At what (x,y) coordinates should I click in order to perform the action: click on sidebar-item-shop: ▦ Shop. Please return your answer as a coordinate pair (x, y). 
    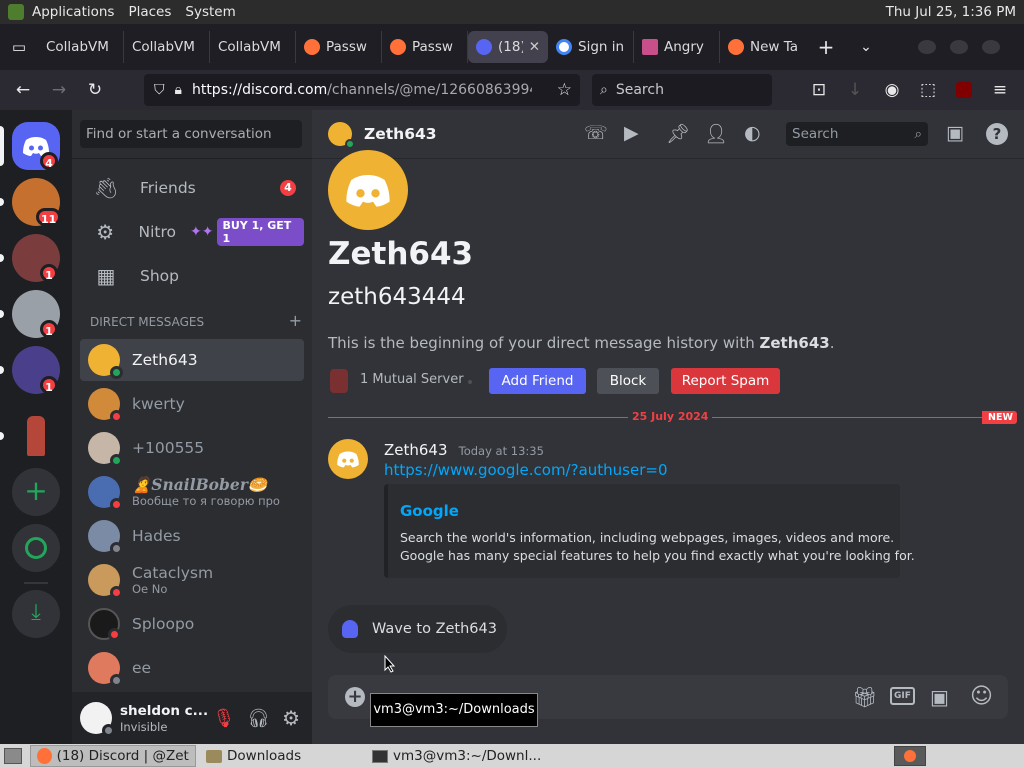
    Looking at the image, I should click on (192, 276).